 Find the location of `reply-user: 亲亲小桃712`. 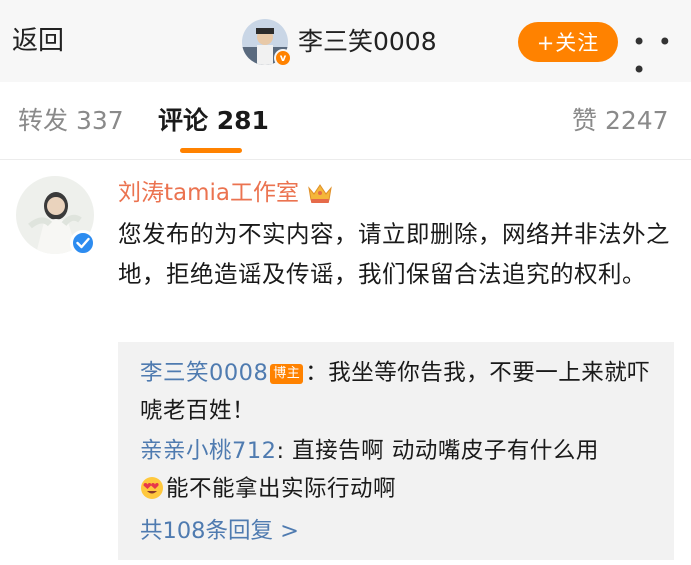

reply-user: 亲亲小桃712 is located at coordinates (208, 451).